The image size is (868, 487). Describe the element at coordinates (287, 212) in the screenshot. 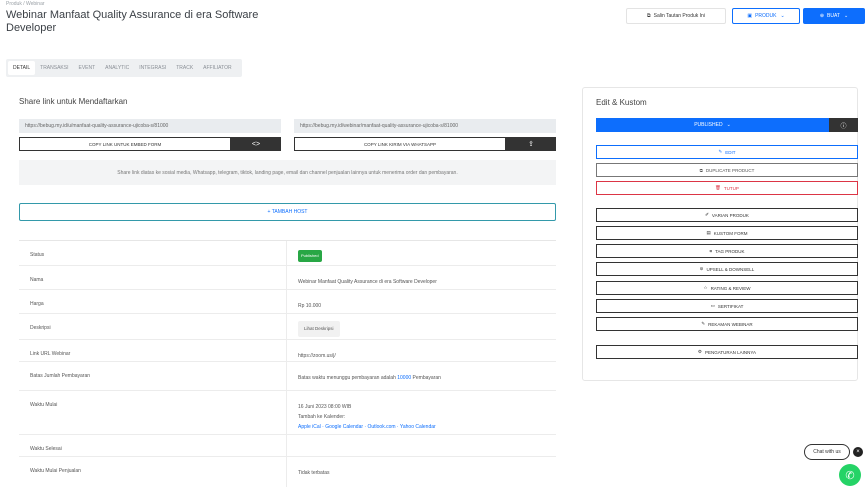

I see `add-host-button: + TAMBAH HOST` at that location.